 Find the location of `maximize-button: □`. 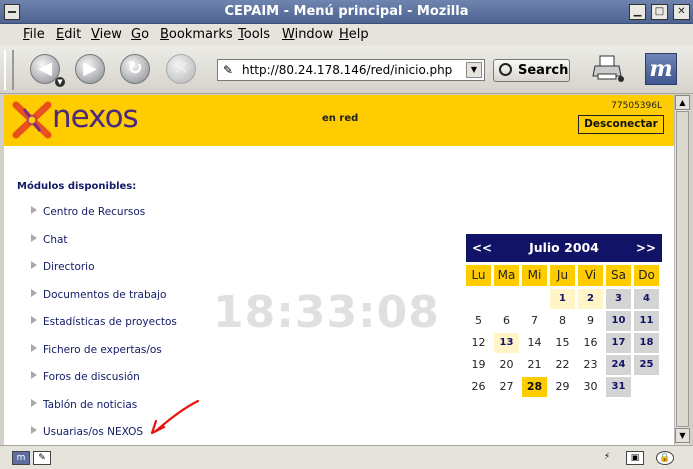

maximize-button: □ is located at coordinates (659, 12).